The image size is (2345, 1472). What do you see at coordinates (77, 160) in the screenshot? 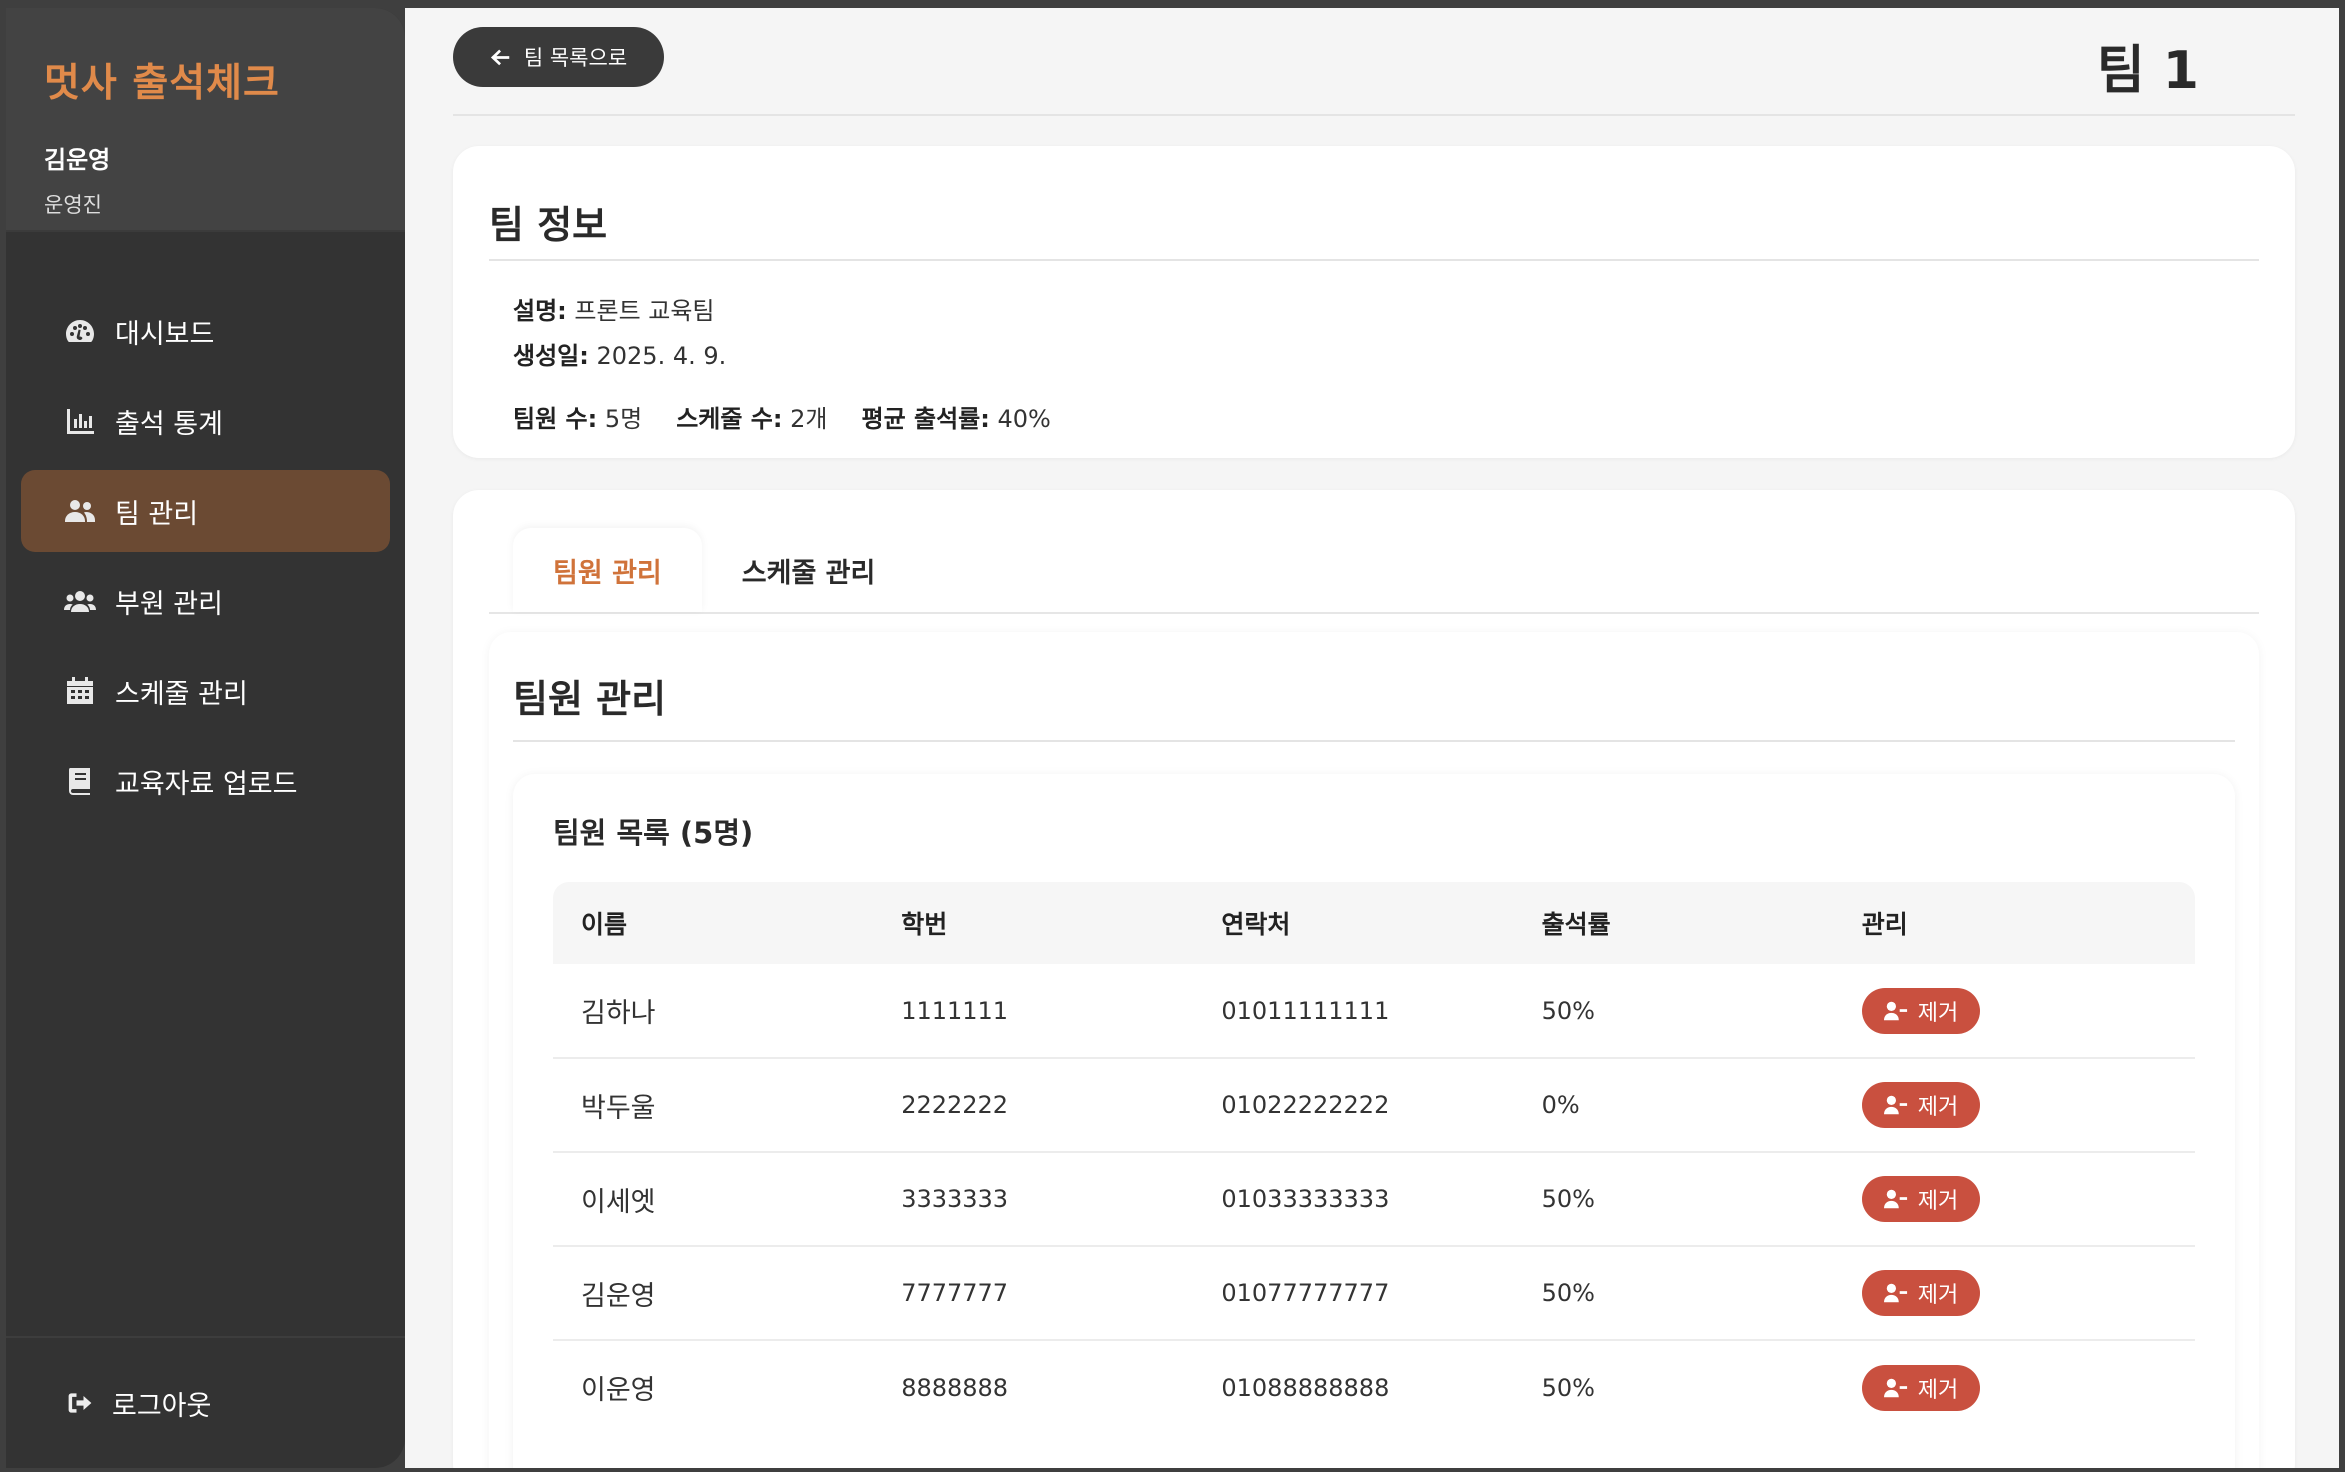
I see `user-name: 김운영` at bounding box center [77, 160].